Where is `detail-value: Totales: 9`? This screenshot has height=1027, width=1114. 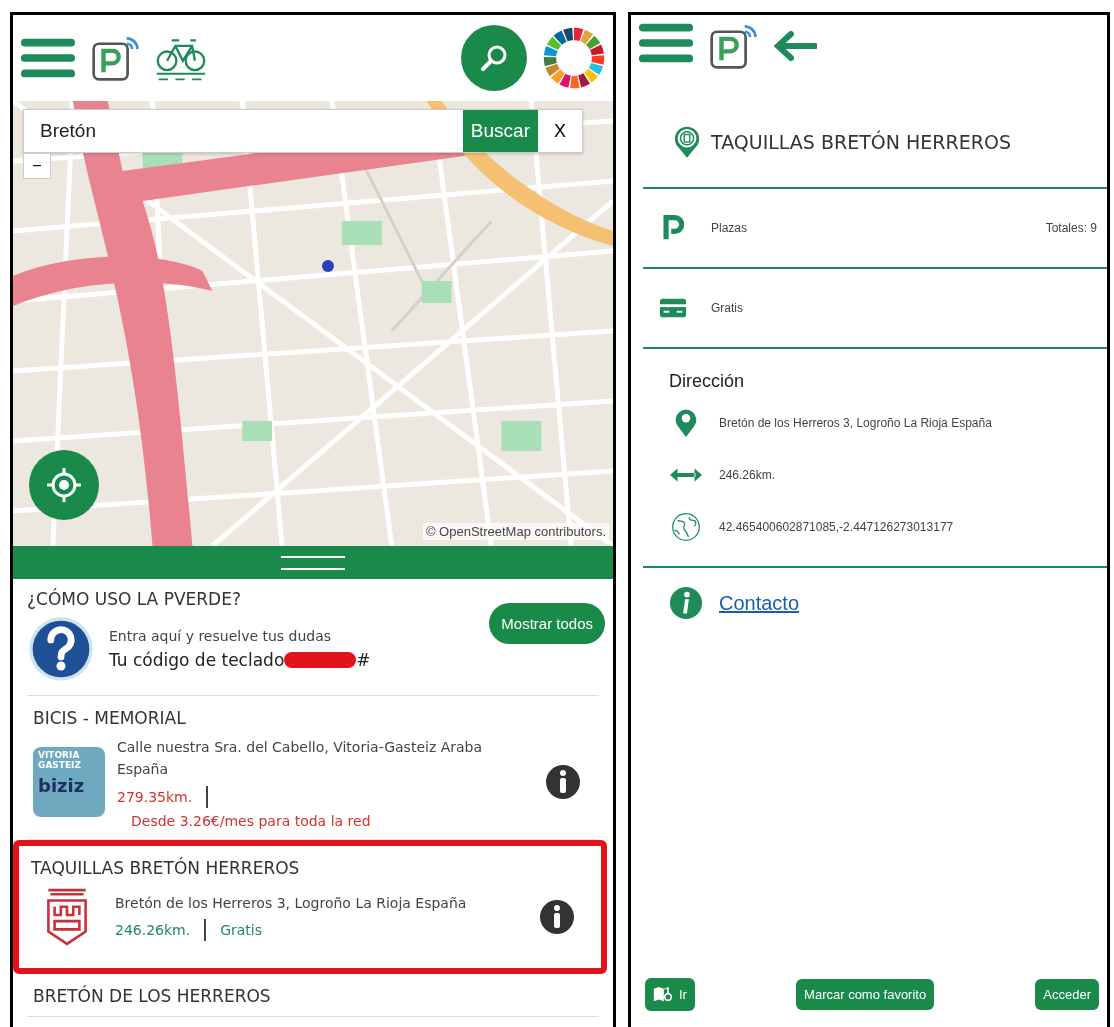
detail-value: Totales: 9 is located at coordinates (1071, 228).